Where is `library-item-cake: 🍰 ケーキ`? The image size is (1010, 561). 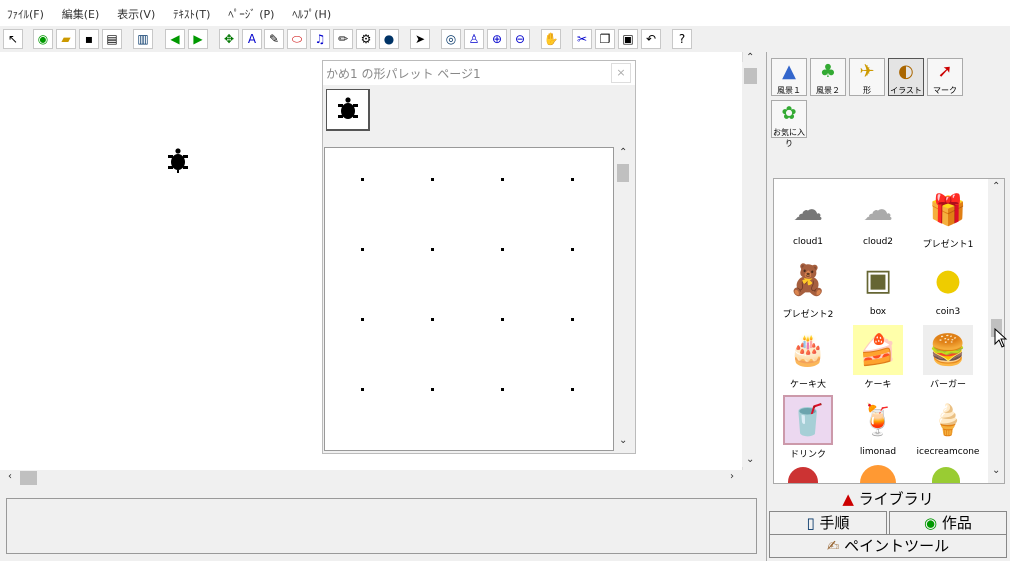 library-item-cake: 🍰 ケーキ is located at coordinates (878, 357).